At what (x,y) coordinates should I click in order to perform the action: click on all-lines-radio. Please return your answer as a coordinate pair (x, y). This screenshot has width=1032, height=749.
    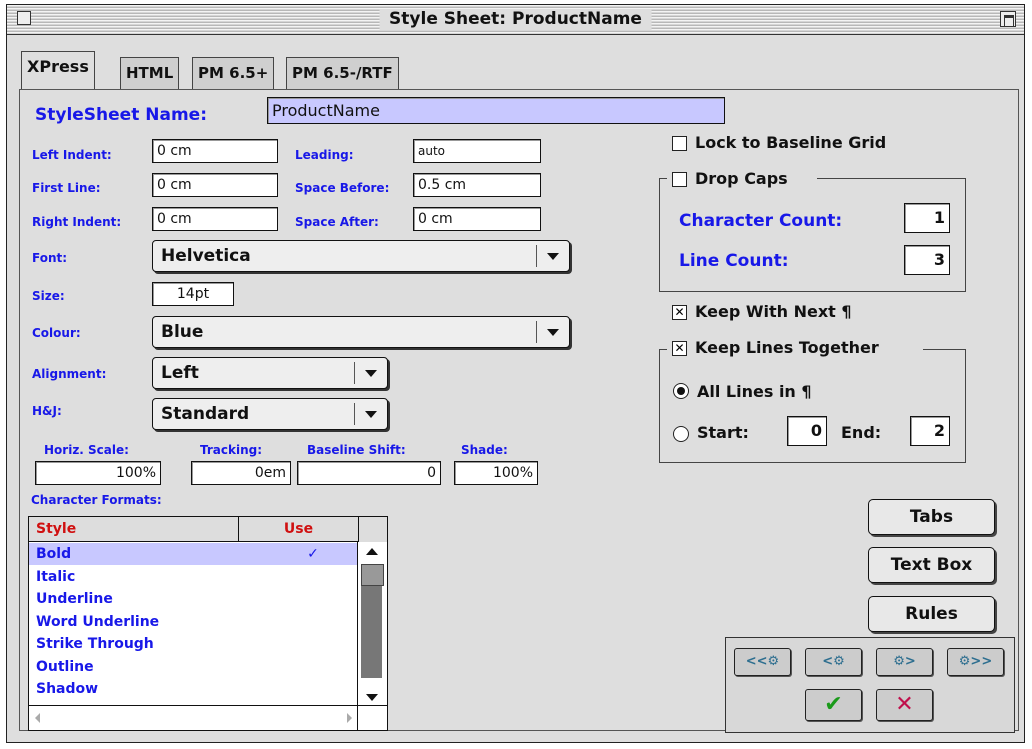
    Looking at the image, I should click on (681, 391).